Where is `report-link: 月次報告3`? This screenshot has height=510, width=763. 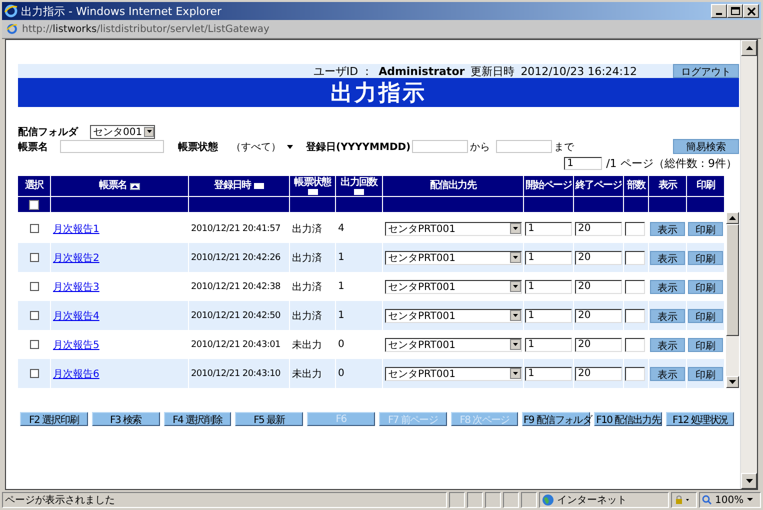 report-link: 月次報告3 is located at coordinates (75, 287).